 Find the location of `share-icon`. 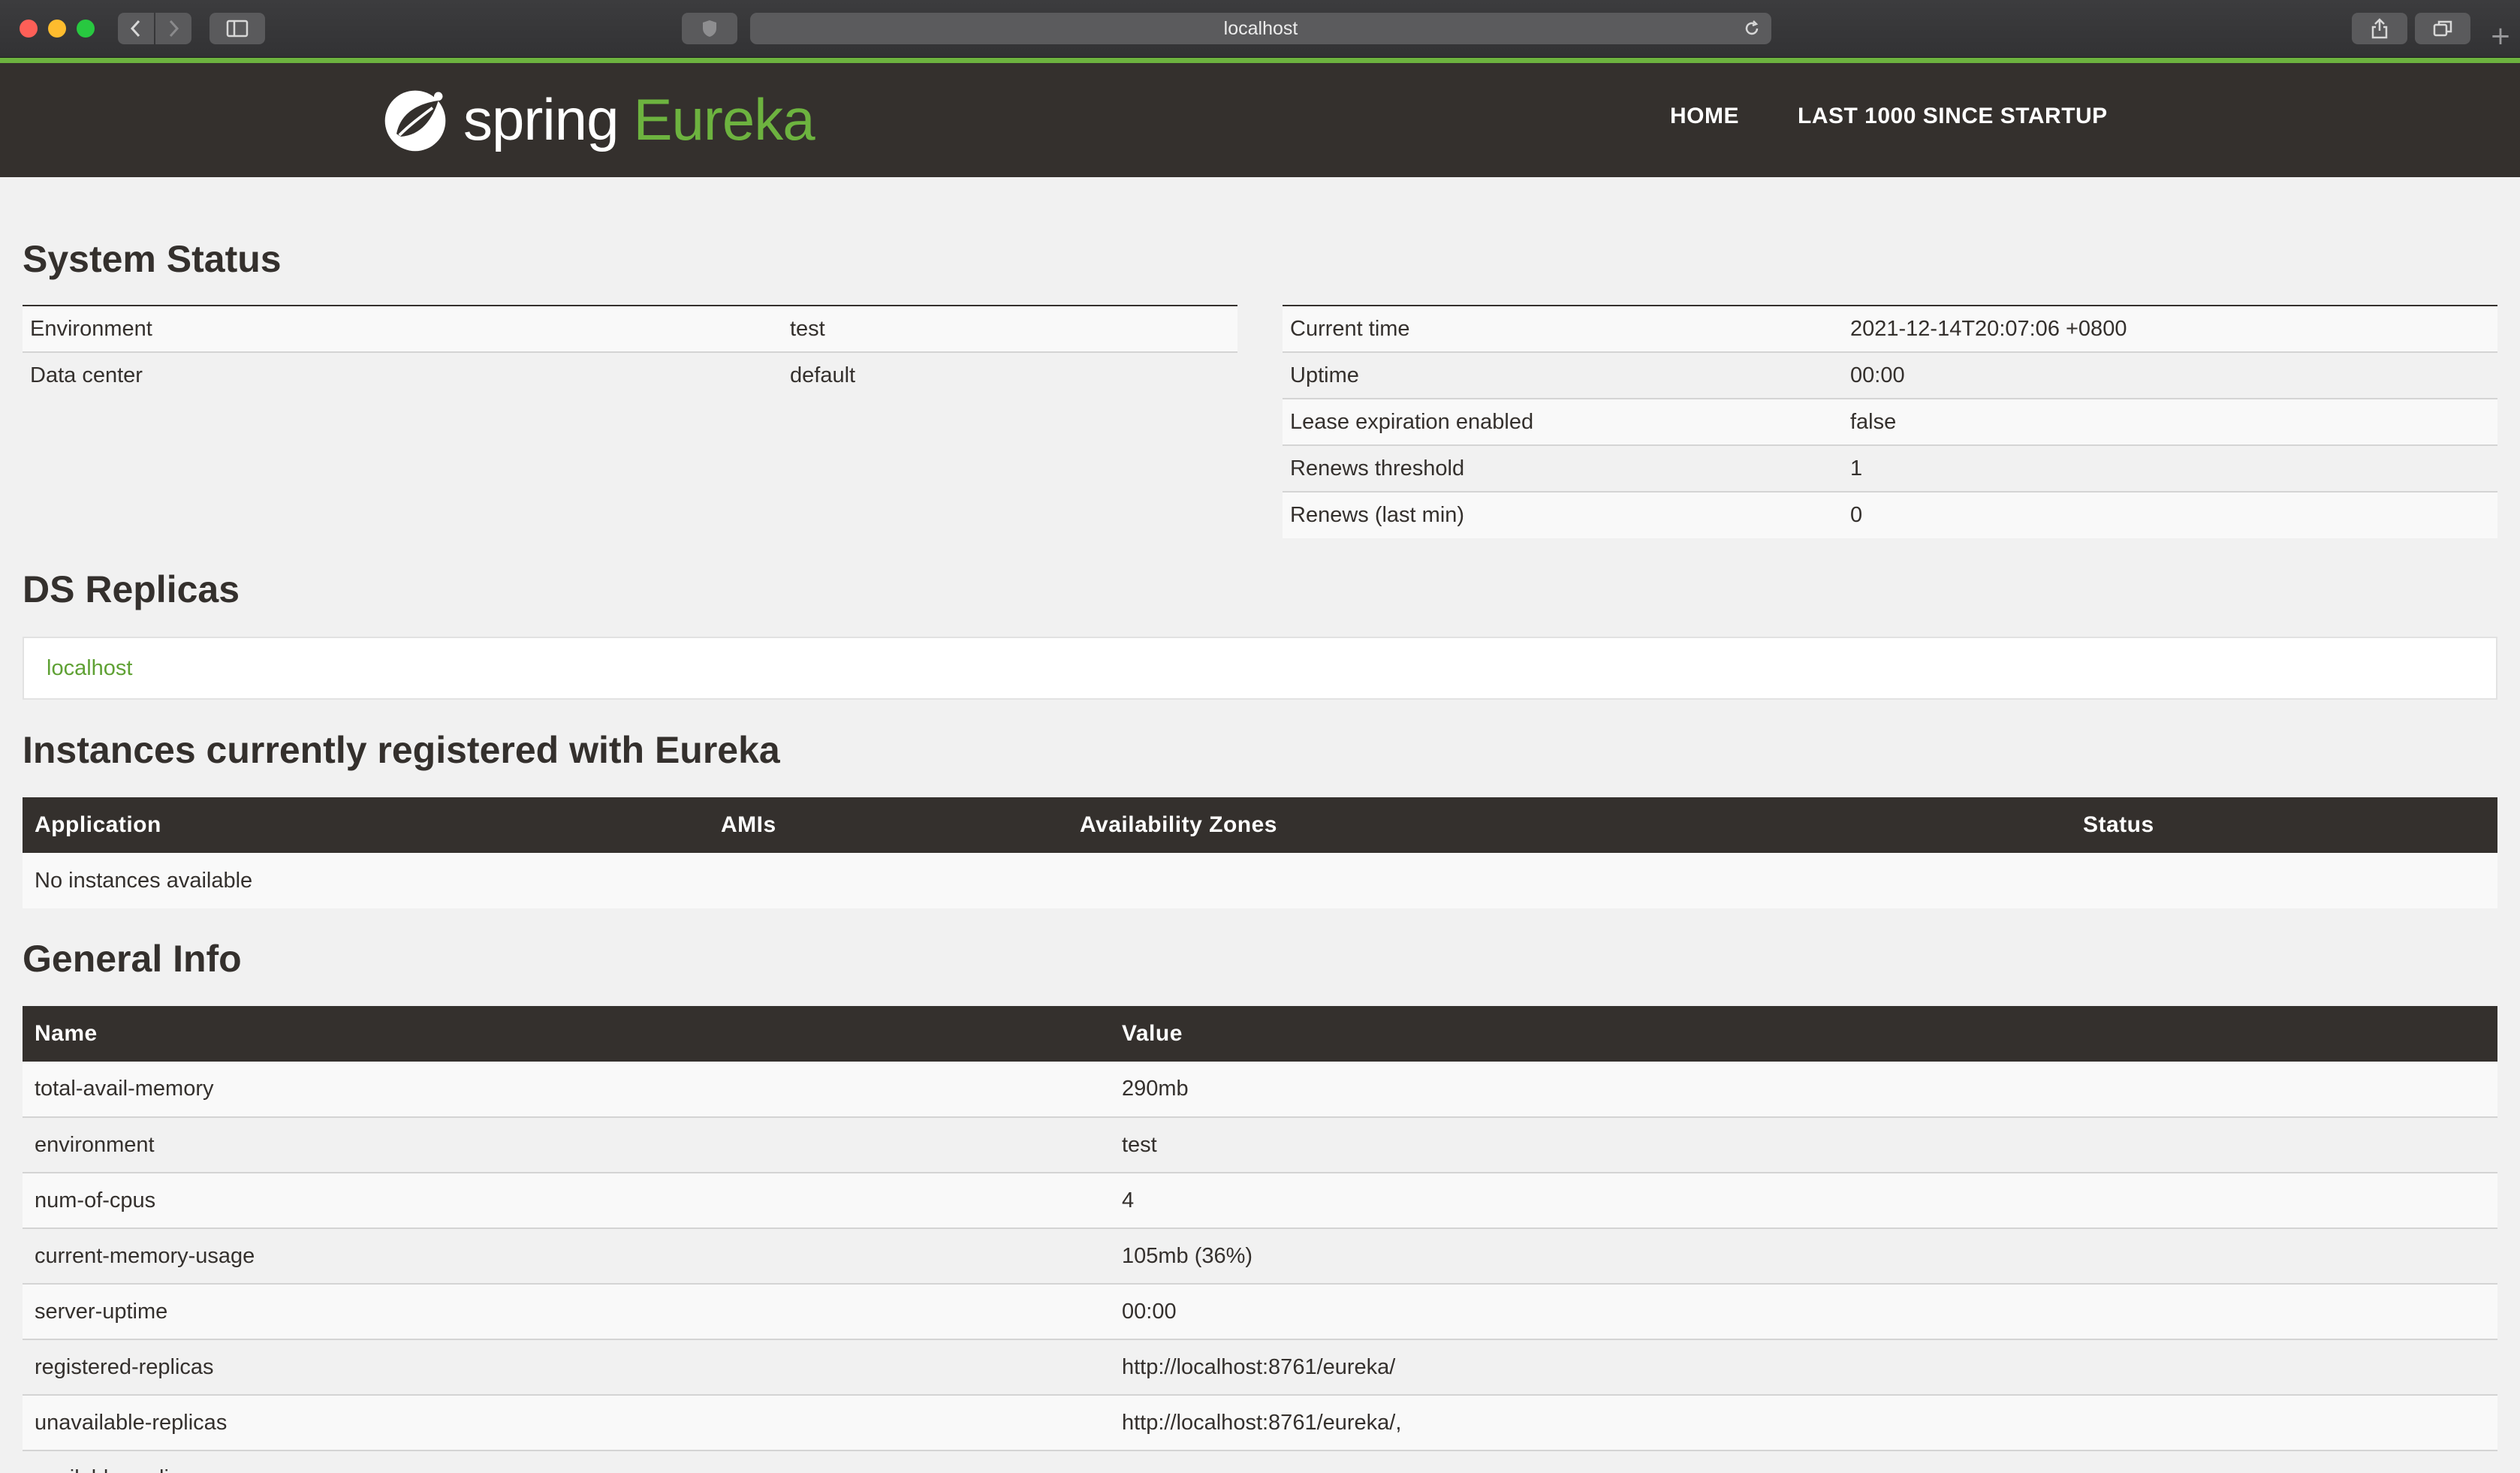

share-icon is located at coordinates (2379, 28).